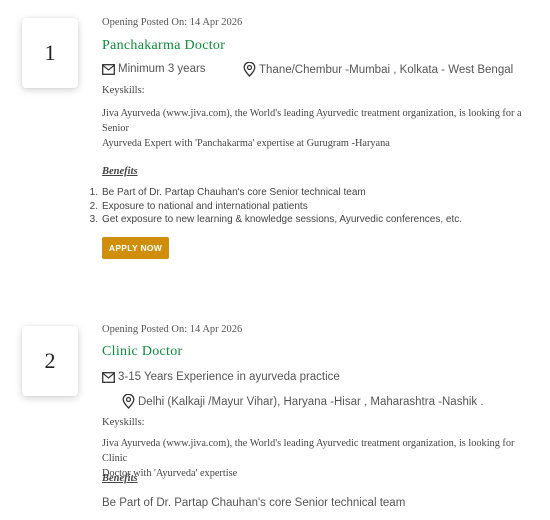  I want to click on job-number-card: 1, so click(50, 53).